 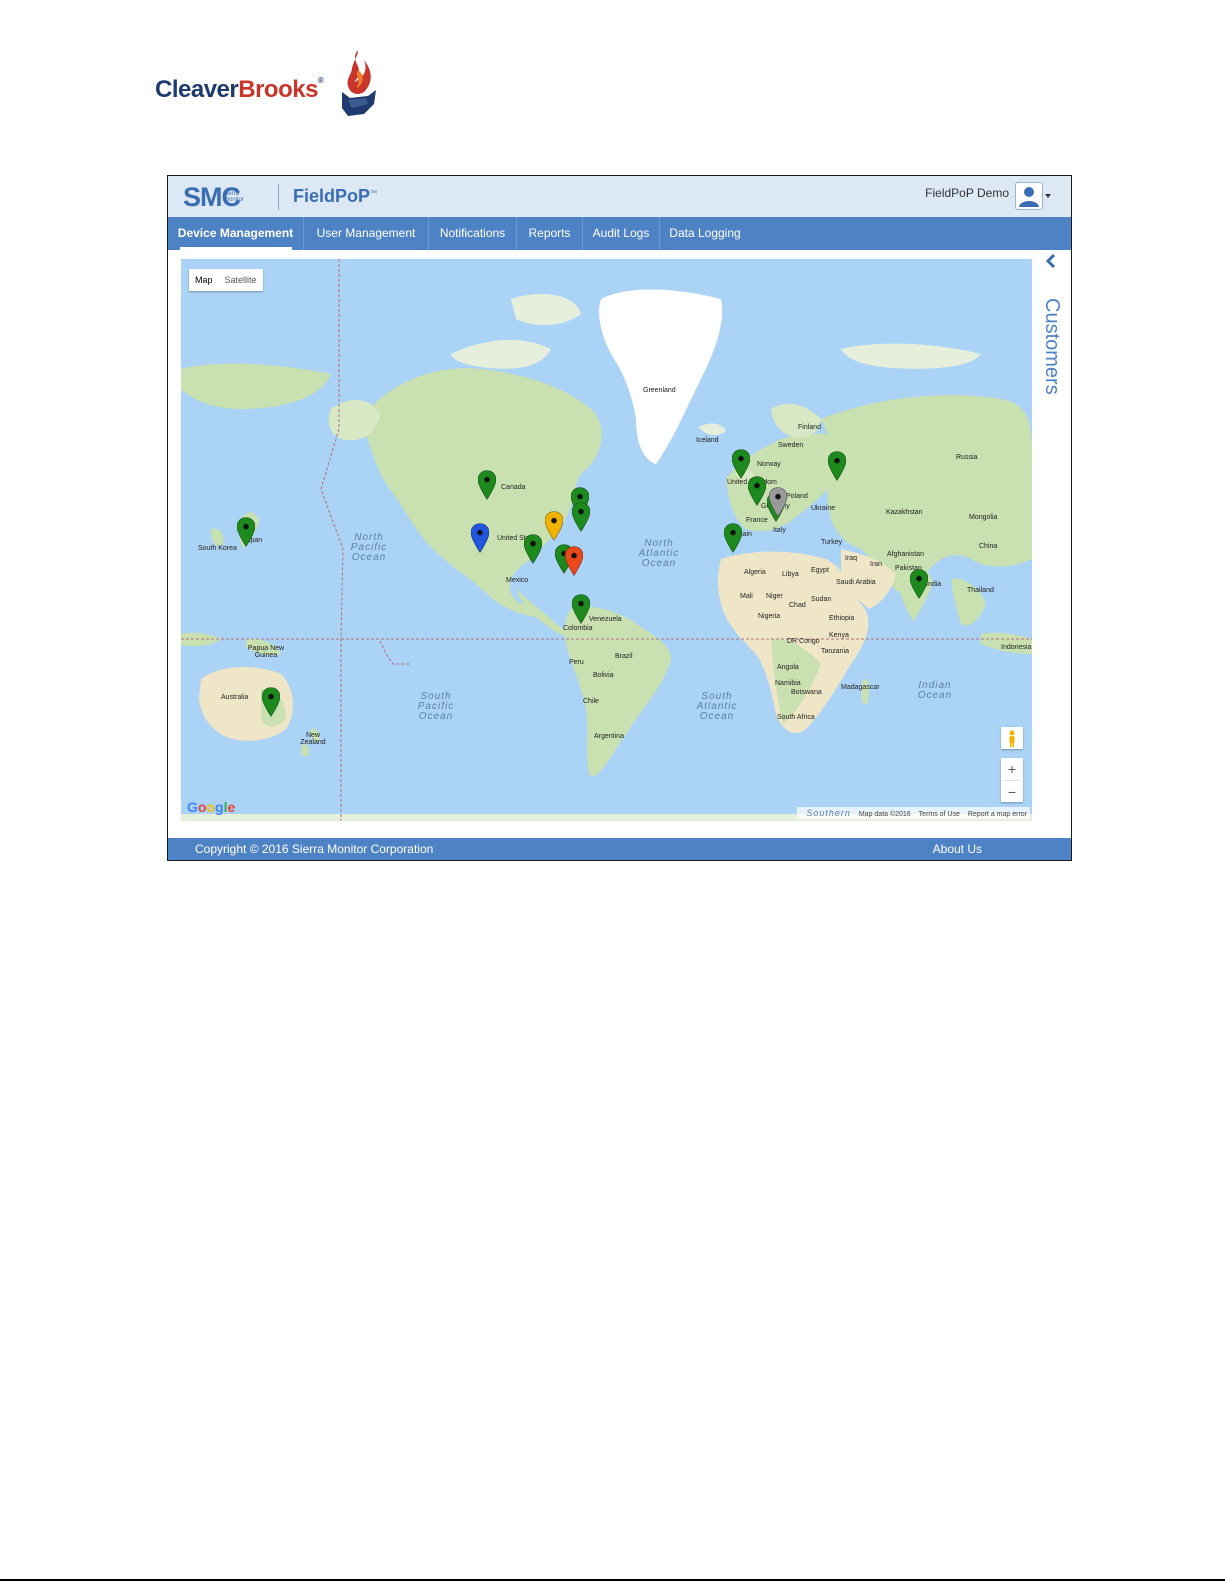 What do you see at coordinates (609, 736) in the screenshot?
I see `map-label: Argentina` at bounding box center [609, 736].